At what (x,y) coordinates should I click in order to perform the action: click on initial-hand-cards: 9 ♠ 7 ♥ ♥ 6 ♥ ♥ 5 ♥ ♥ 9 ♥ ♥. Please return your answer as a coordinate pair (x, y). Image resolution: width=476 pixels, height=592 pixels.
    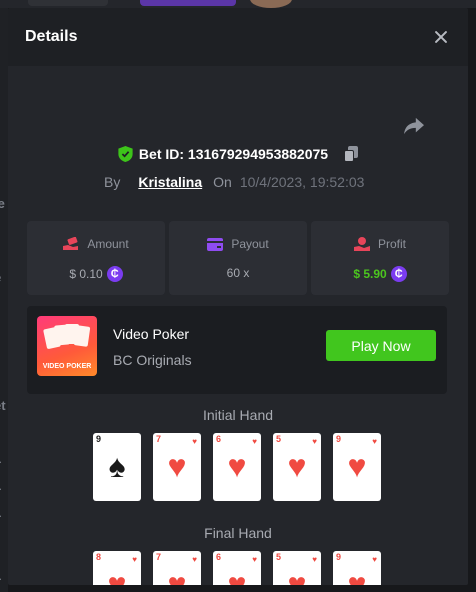
    Looking at the image, I should click on (237, 467).